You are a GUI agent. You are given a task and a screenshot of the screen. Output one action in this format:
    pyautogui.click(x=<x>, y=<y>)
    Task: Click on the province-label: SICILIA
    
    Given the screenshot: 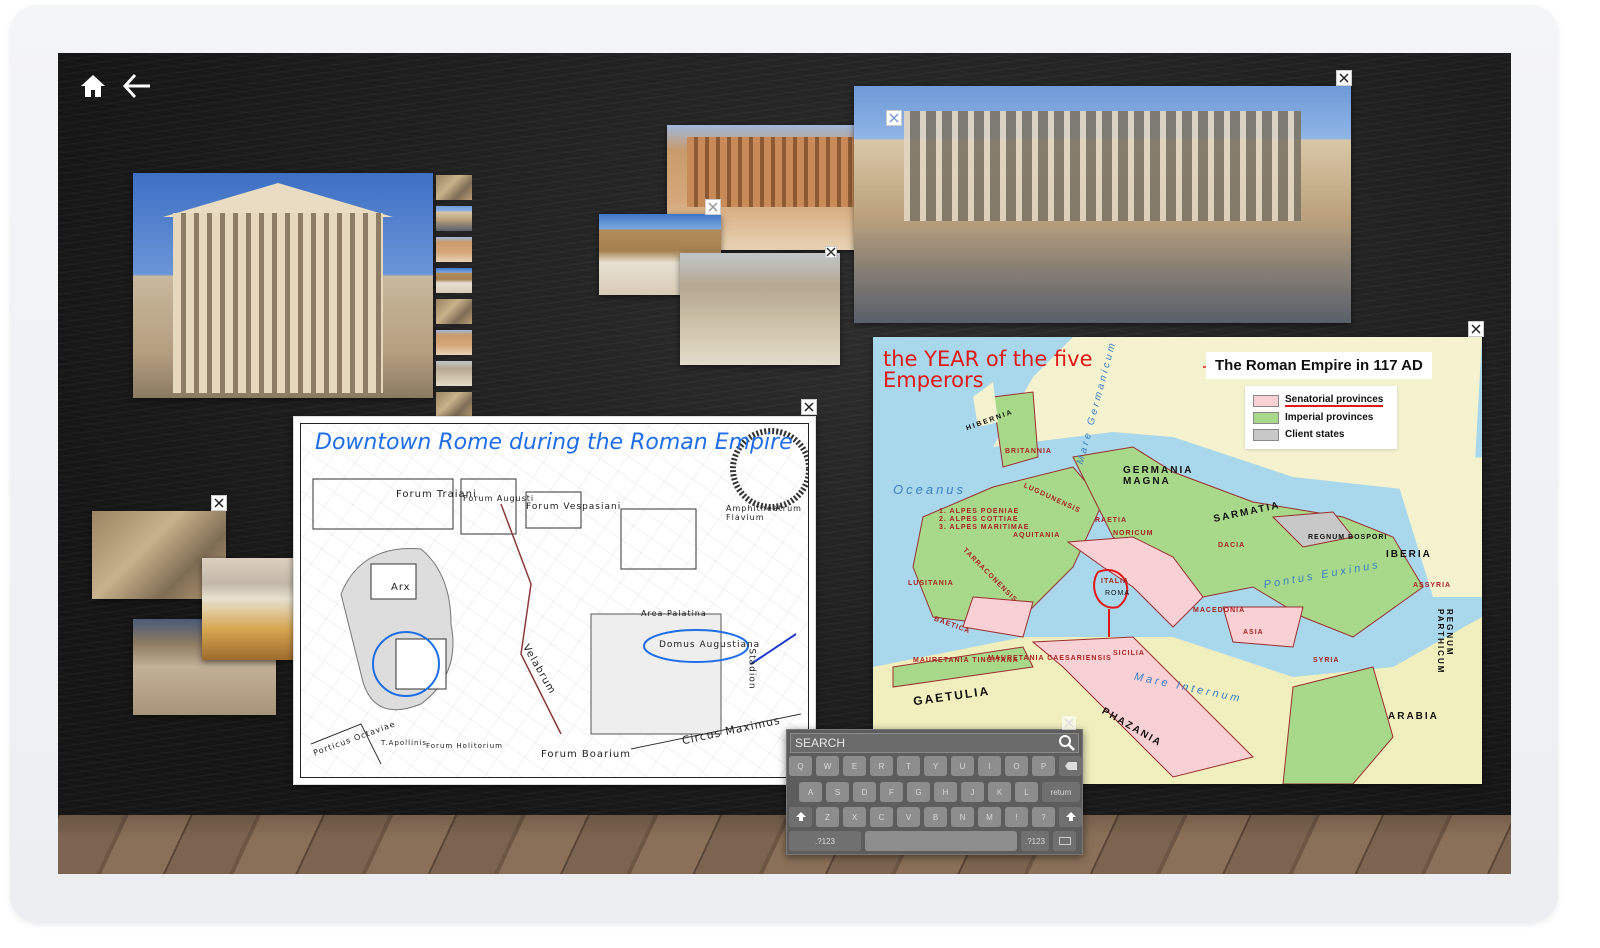 What is the action you would take?
    pyautogui.click(x=1129, y=653)
    